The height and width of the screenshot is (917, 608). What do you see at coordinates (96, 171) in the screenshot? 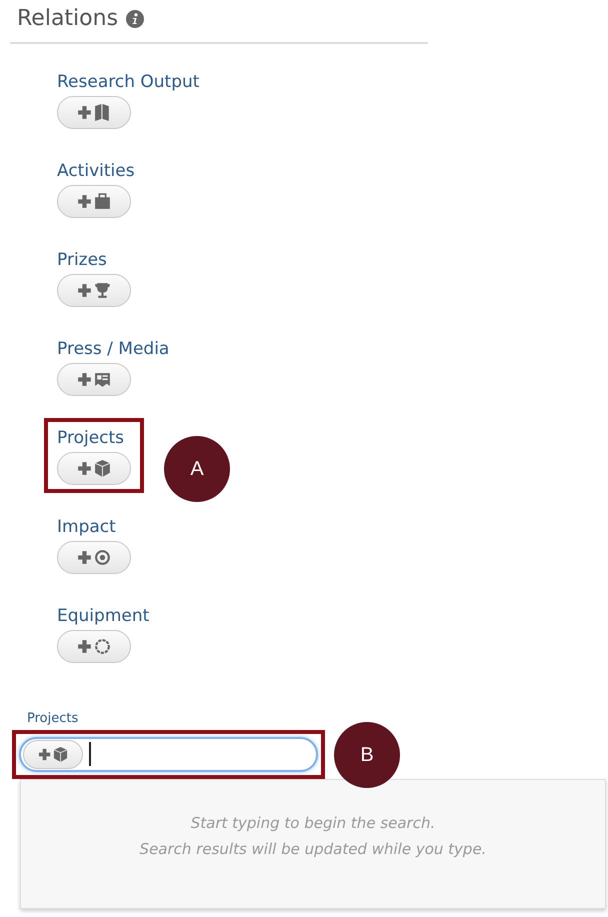
I see `relation-label: Activities` at bounding box center [96, 171].